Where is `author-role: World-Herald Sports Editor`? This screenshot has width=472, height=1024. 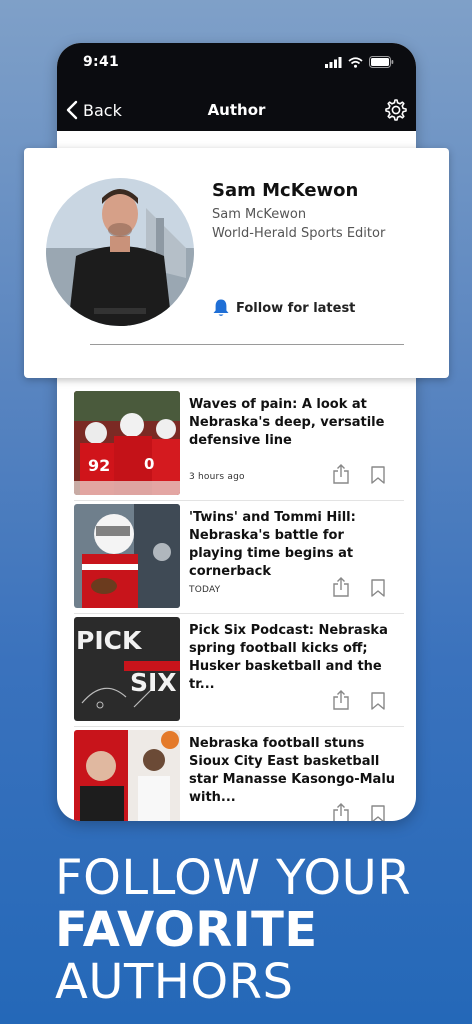 author-role: World-Herald Sports Editor is located at coordinates (299, 233).